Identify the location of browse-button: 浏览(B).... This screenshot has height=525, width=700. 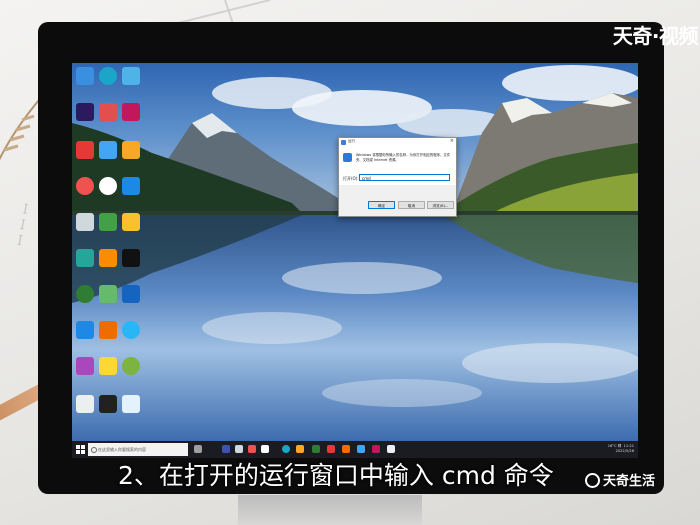
(440, 205).